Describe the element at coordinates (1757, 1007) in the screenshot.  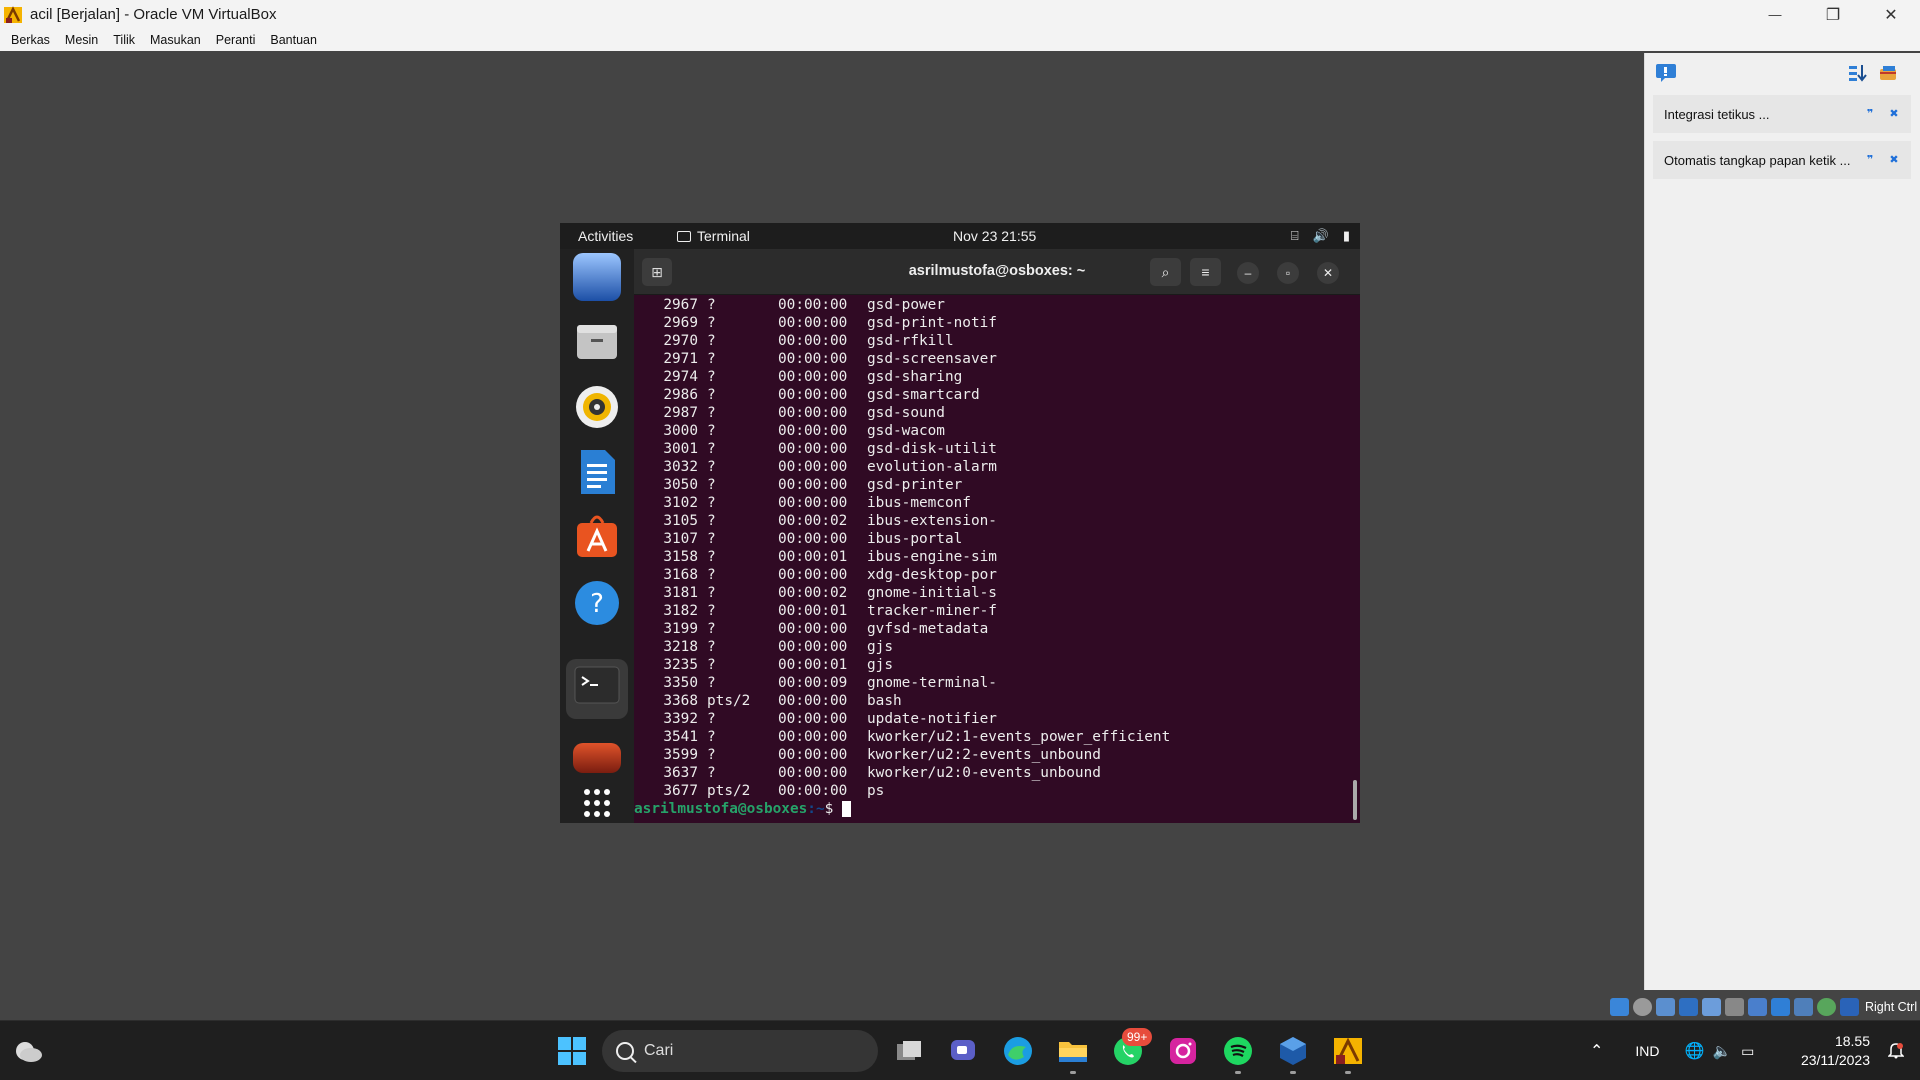
I see `display-icon` at that location.